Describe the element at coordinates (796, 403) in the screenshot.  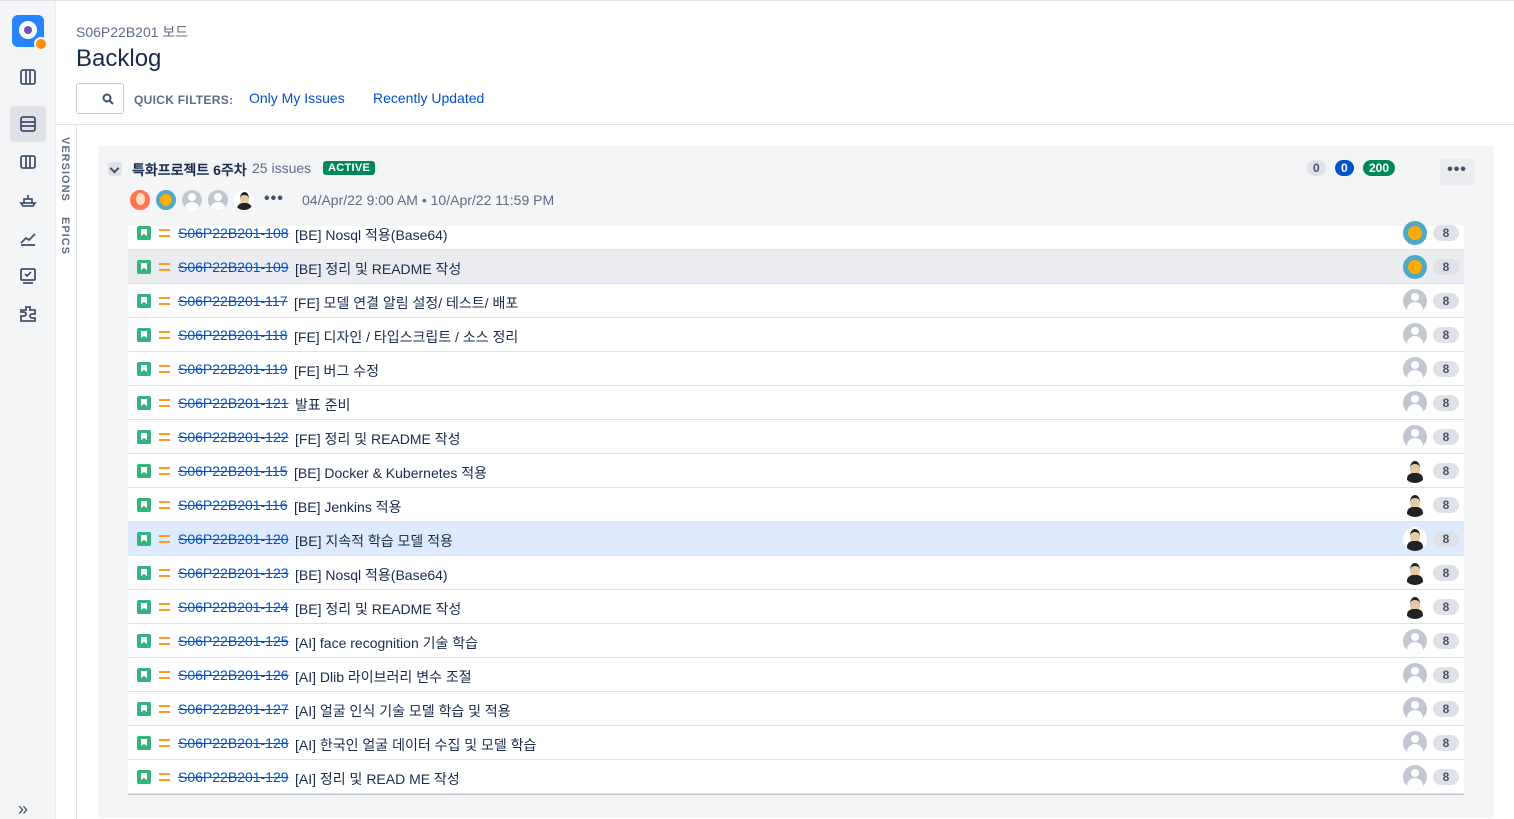
I see `table-row: S06P22B201-121 발표 준비 8` at that location.